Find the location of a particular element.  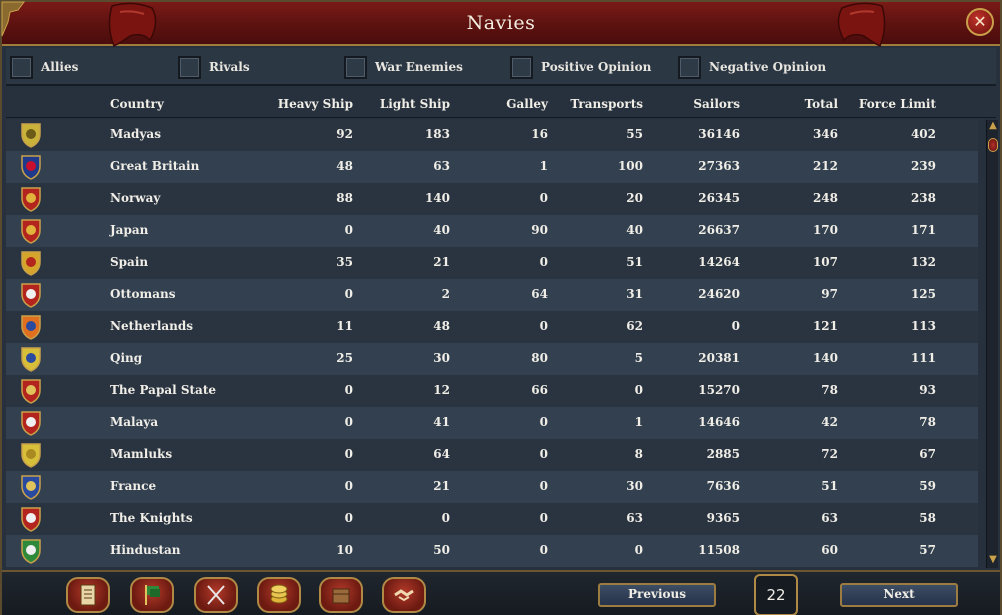

positive-opinion-checkbox is located at coordinates (521, 67).